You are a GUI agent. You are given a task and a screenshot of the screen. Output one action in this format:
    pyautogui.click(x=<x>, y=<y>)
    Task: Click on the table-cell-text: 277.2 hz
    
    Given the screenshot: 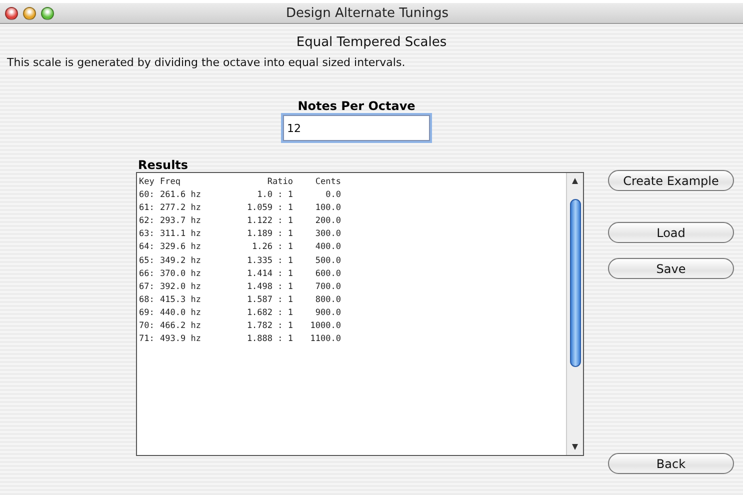 What is the action you would take?
    pyautogui.click(x=181, y=209)
    